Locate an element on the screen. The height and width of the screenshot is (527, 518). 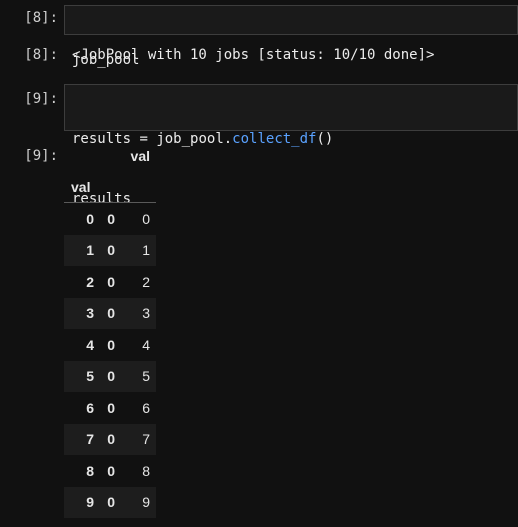
cell-val: 4 is located at coordinates (146, 344).